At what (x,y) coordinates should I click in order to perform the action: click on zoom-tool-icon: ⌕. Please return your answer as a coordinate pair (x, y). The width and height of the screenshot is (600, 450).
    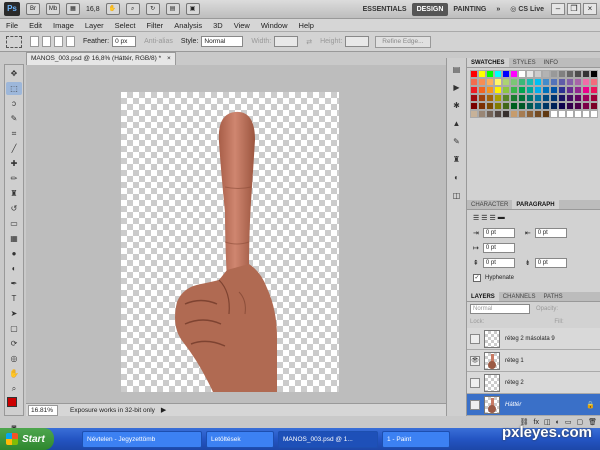
    Looking at the image, I should click on (14, 388).